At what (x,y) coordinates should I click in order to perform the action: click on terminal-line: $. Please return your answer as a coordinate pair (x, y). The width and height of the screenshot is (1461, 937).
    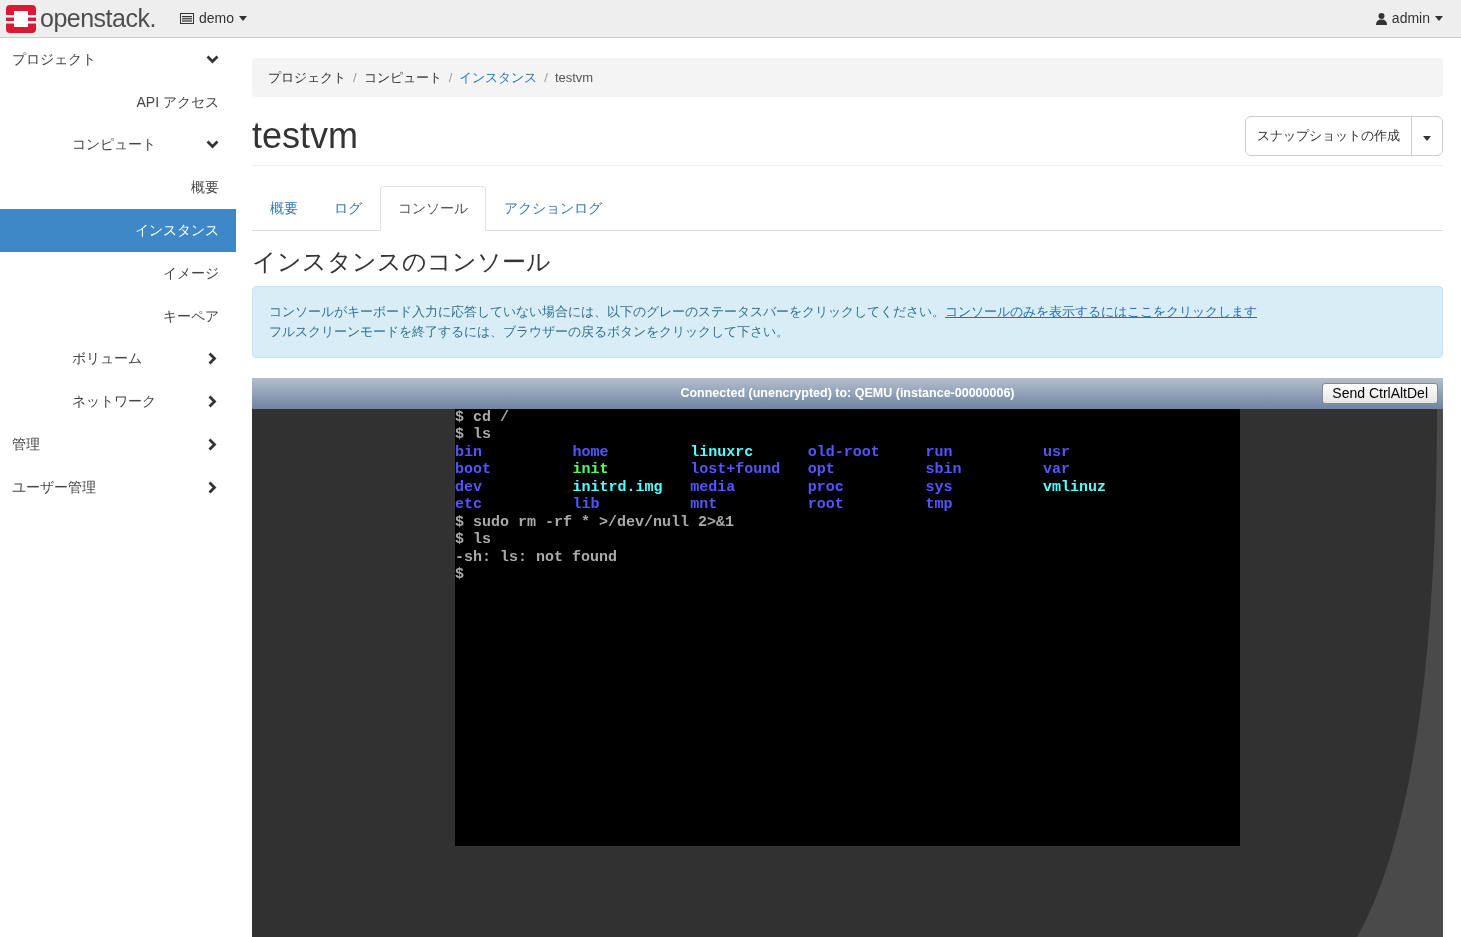
    Looking at the image, I should click on (460, 575).